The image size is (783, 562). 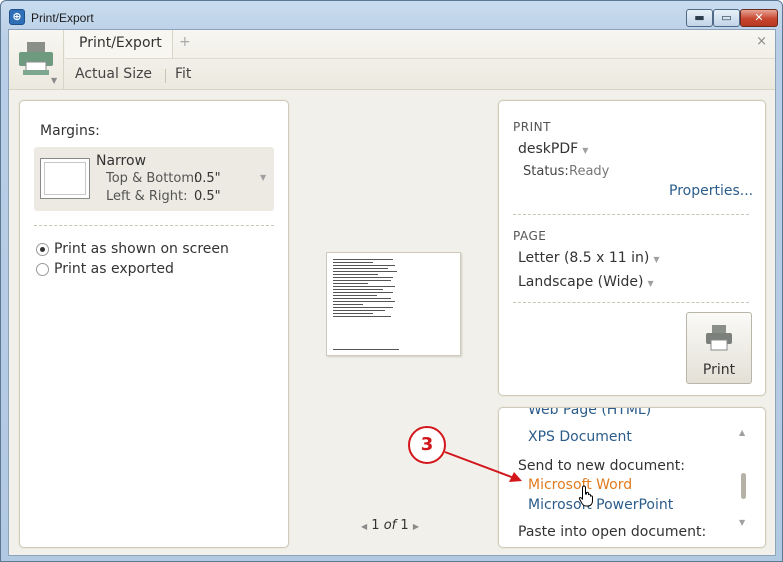 I want to click on callout-badge: 3, so click(x=427, y=445).